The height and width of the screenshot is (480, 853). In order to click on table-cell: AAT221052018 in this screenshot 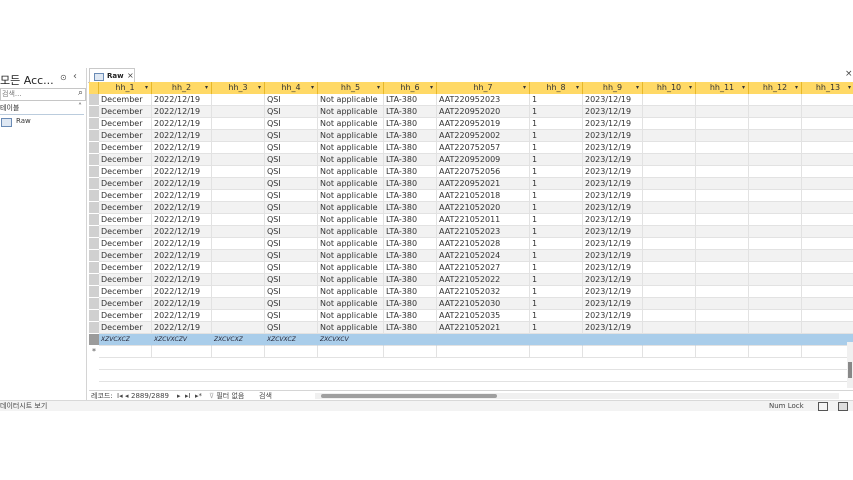, I will do `click(483, 196)`.